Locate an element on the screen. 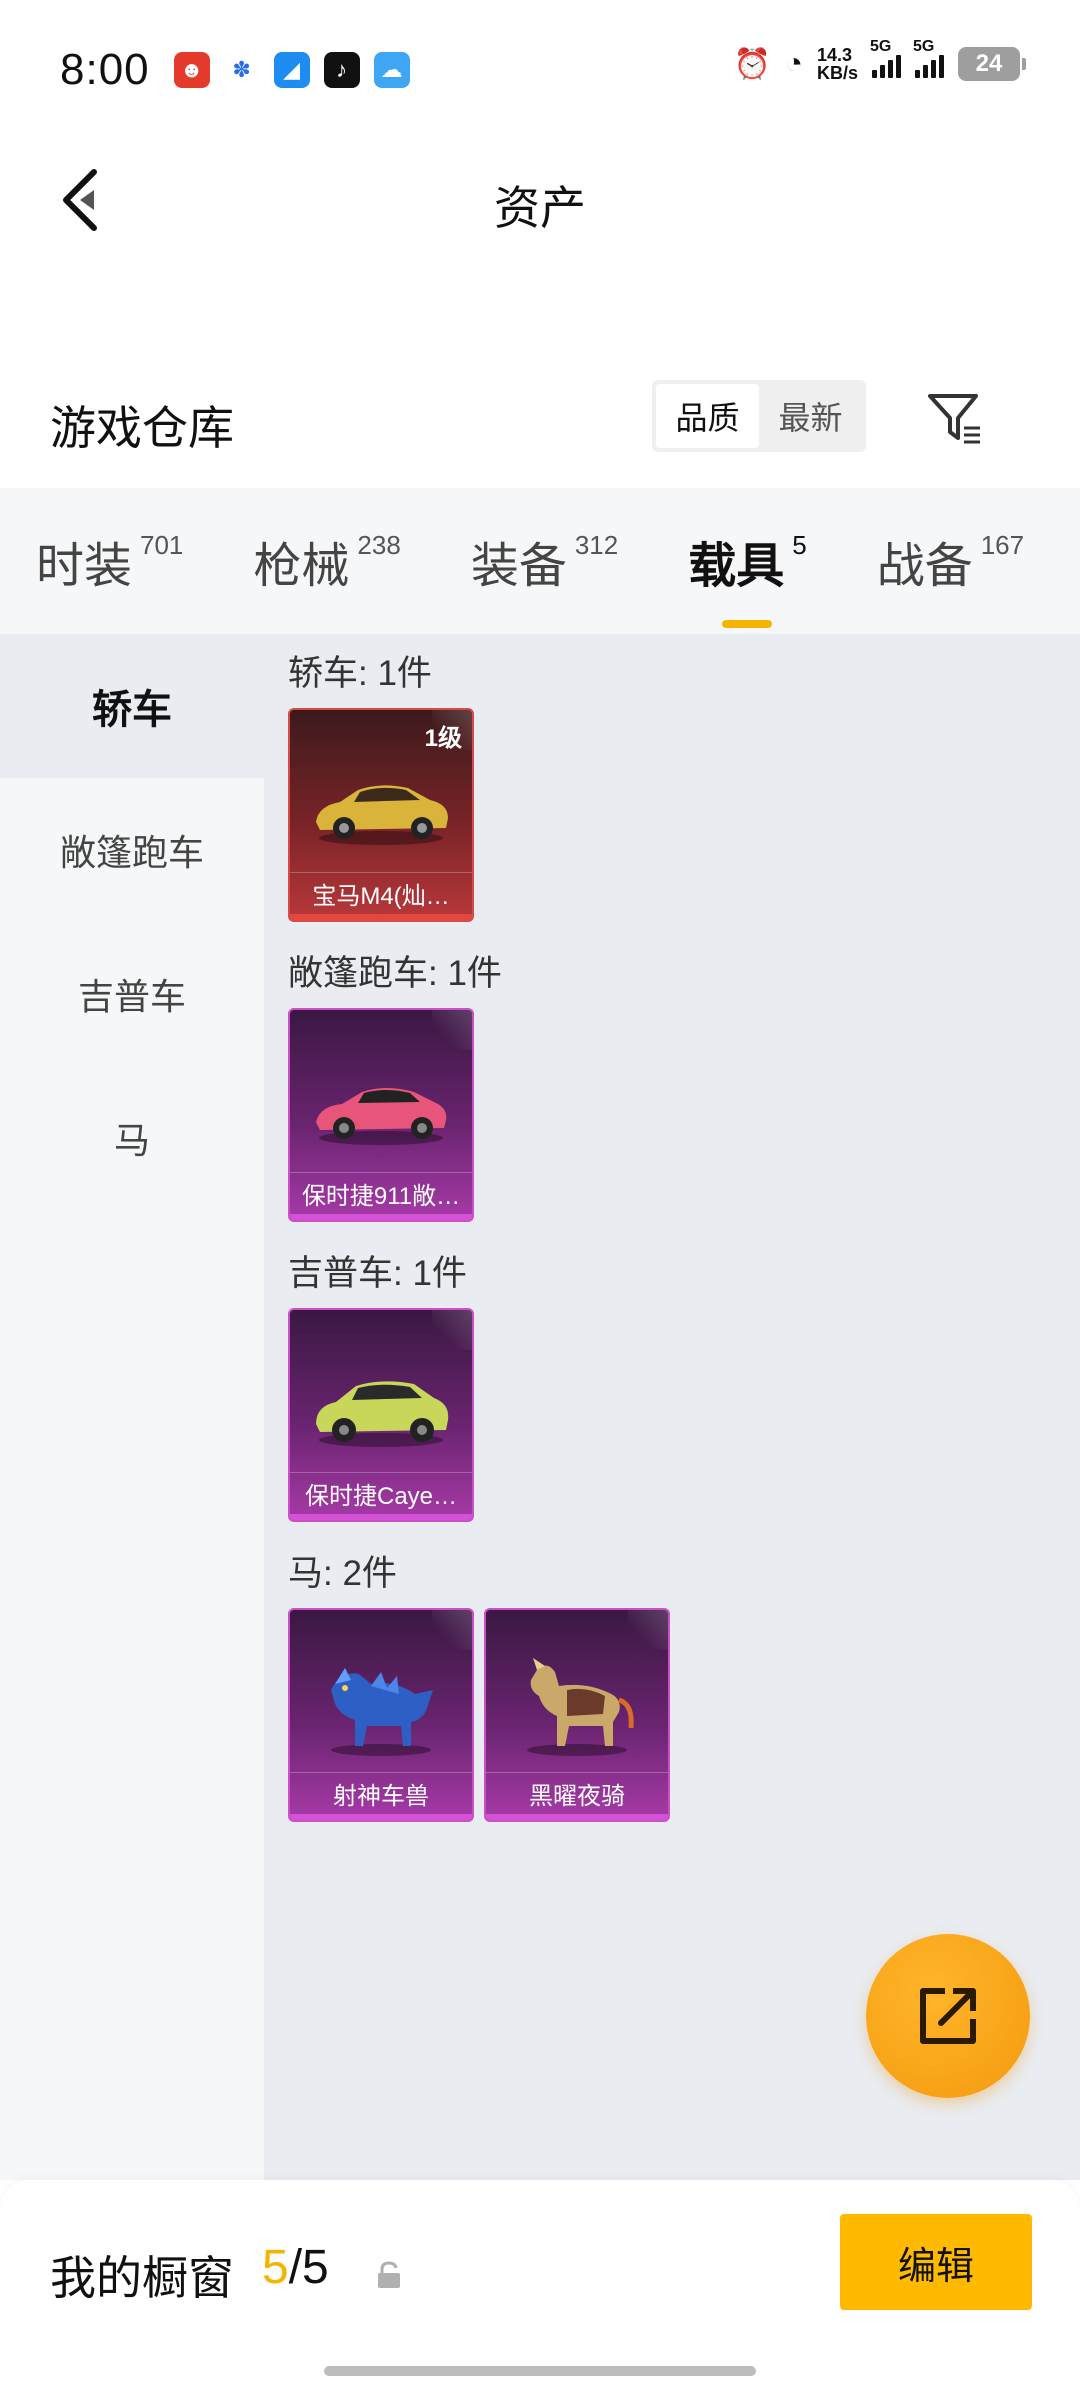  sort-toggle: 品质 最新 is located at coordinates (759, 416).